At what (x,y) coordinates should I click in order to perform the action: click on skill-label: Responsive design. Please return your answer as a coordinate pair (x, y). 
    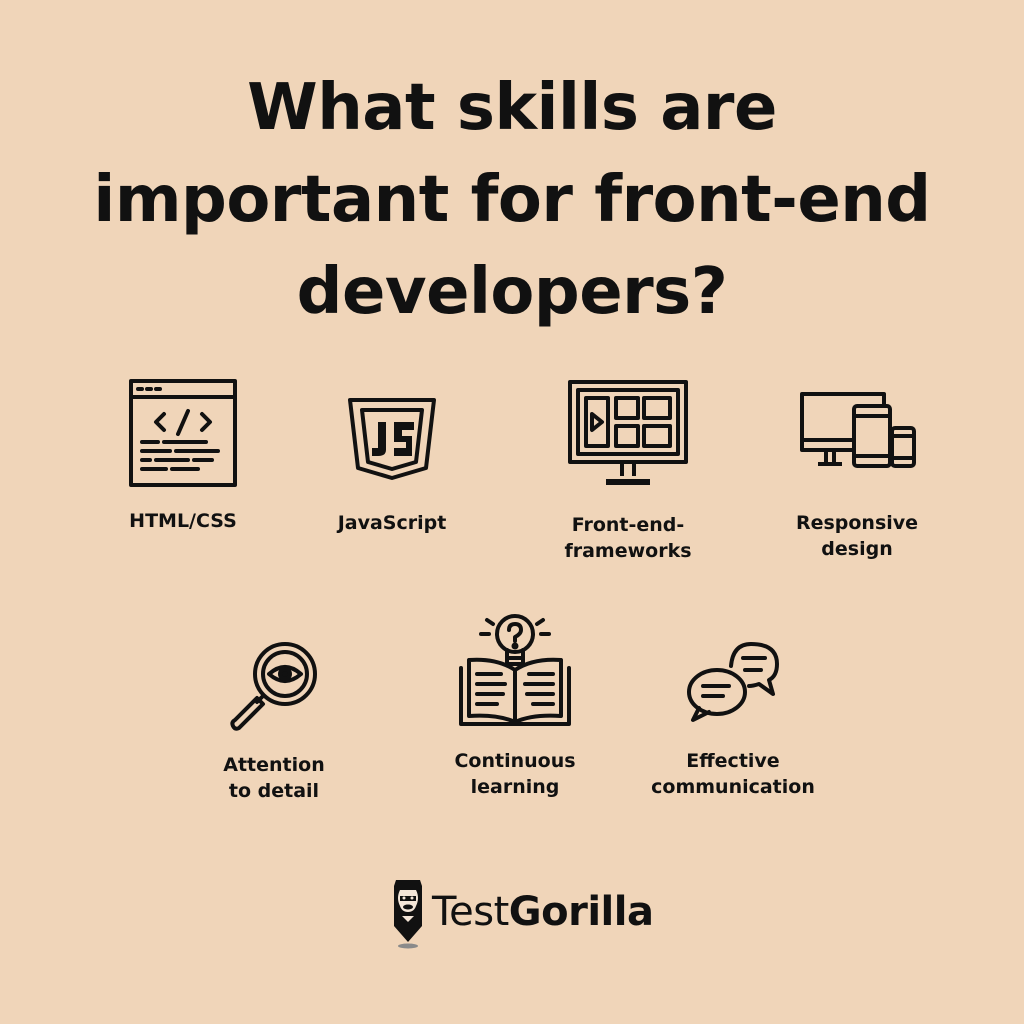
    Looking at the image, I should click on (857, 536).